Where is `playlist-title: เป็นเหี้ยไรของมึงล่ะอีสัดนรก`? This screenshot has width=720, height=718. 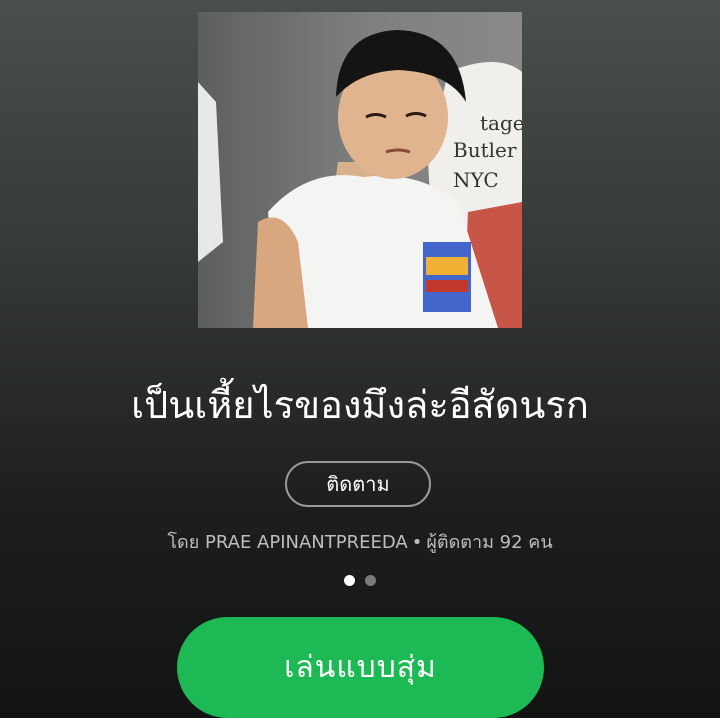 playlist-title: เป็นเหี้ยไรของมึงล่ะอีสัดนรก is located at coordinates (360, 405).